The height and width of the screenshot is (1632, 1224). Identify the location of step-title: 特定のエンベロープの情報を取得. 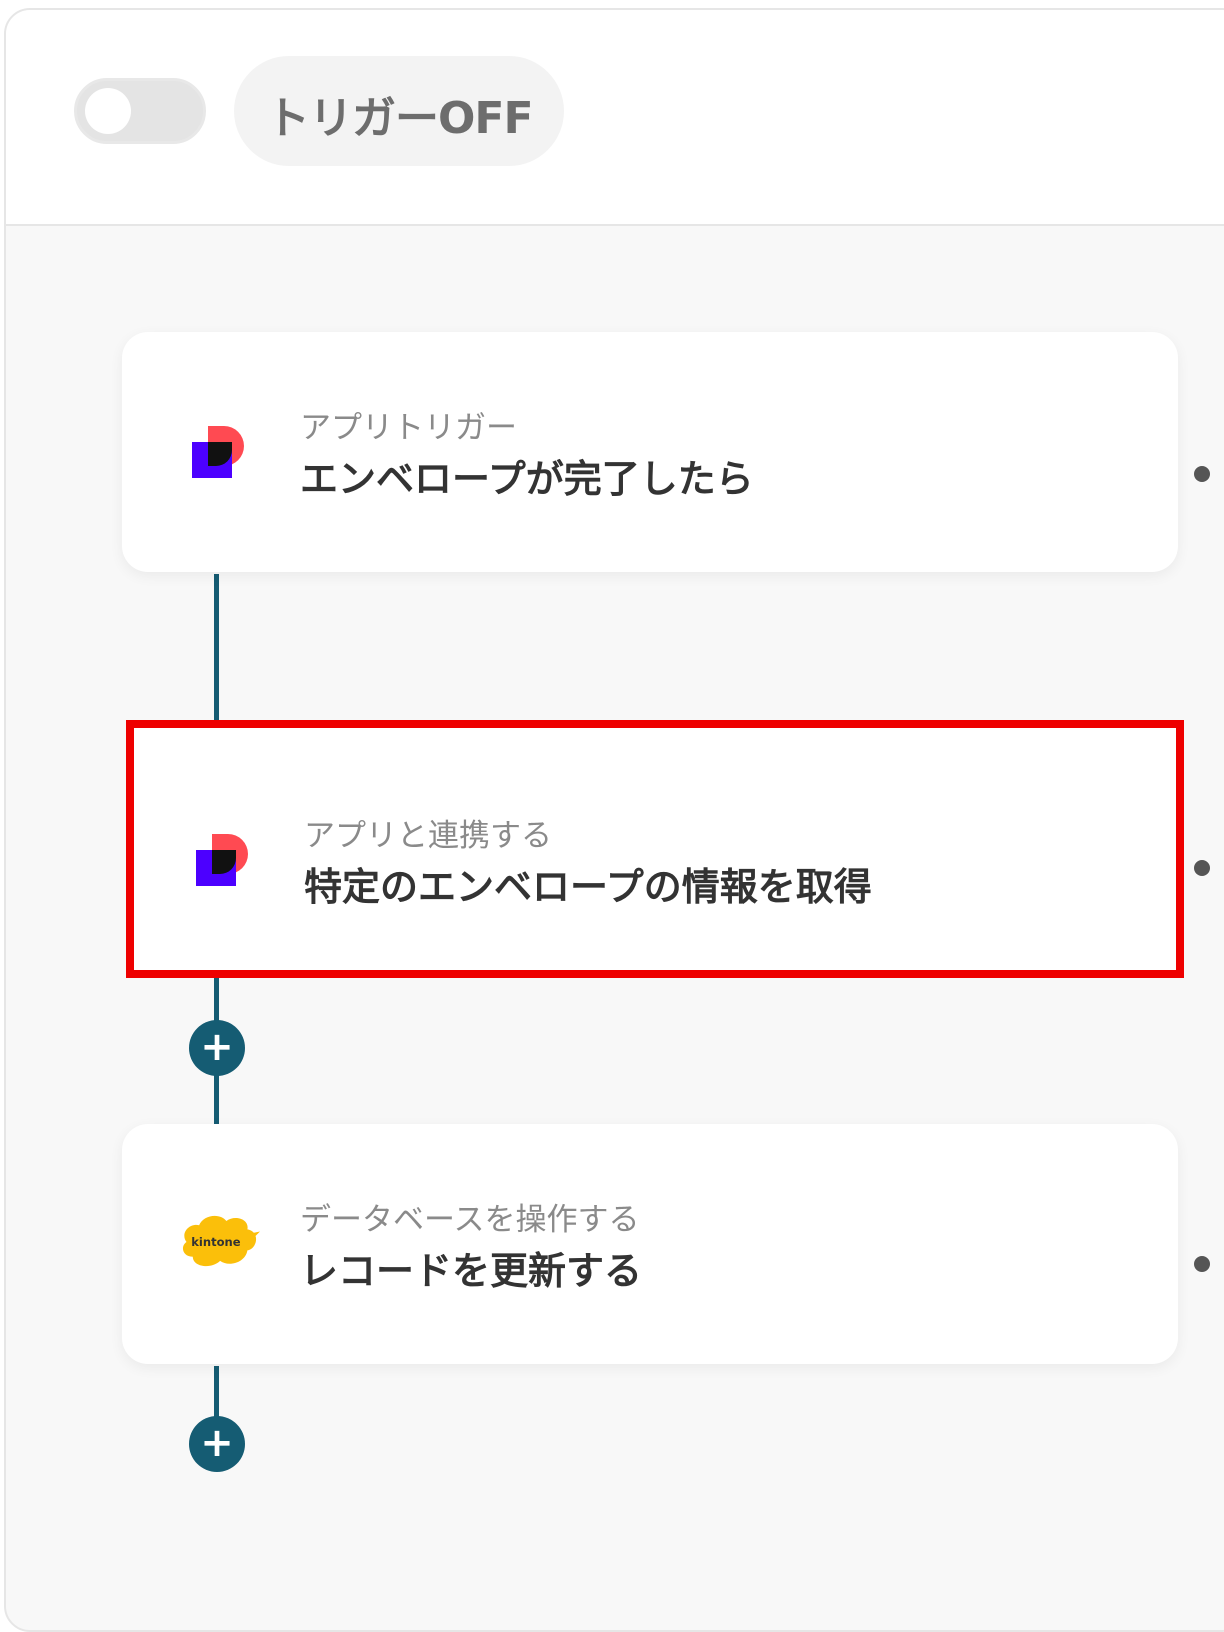
(588, 887).